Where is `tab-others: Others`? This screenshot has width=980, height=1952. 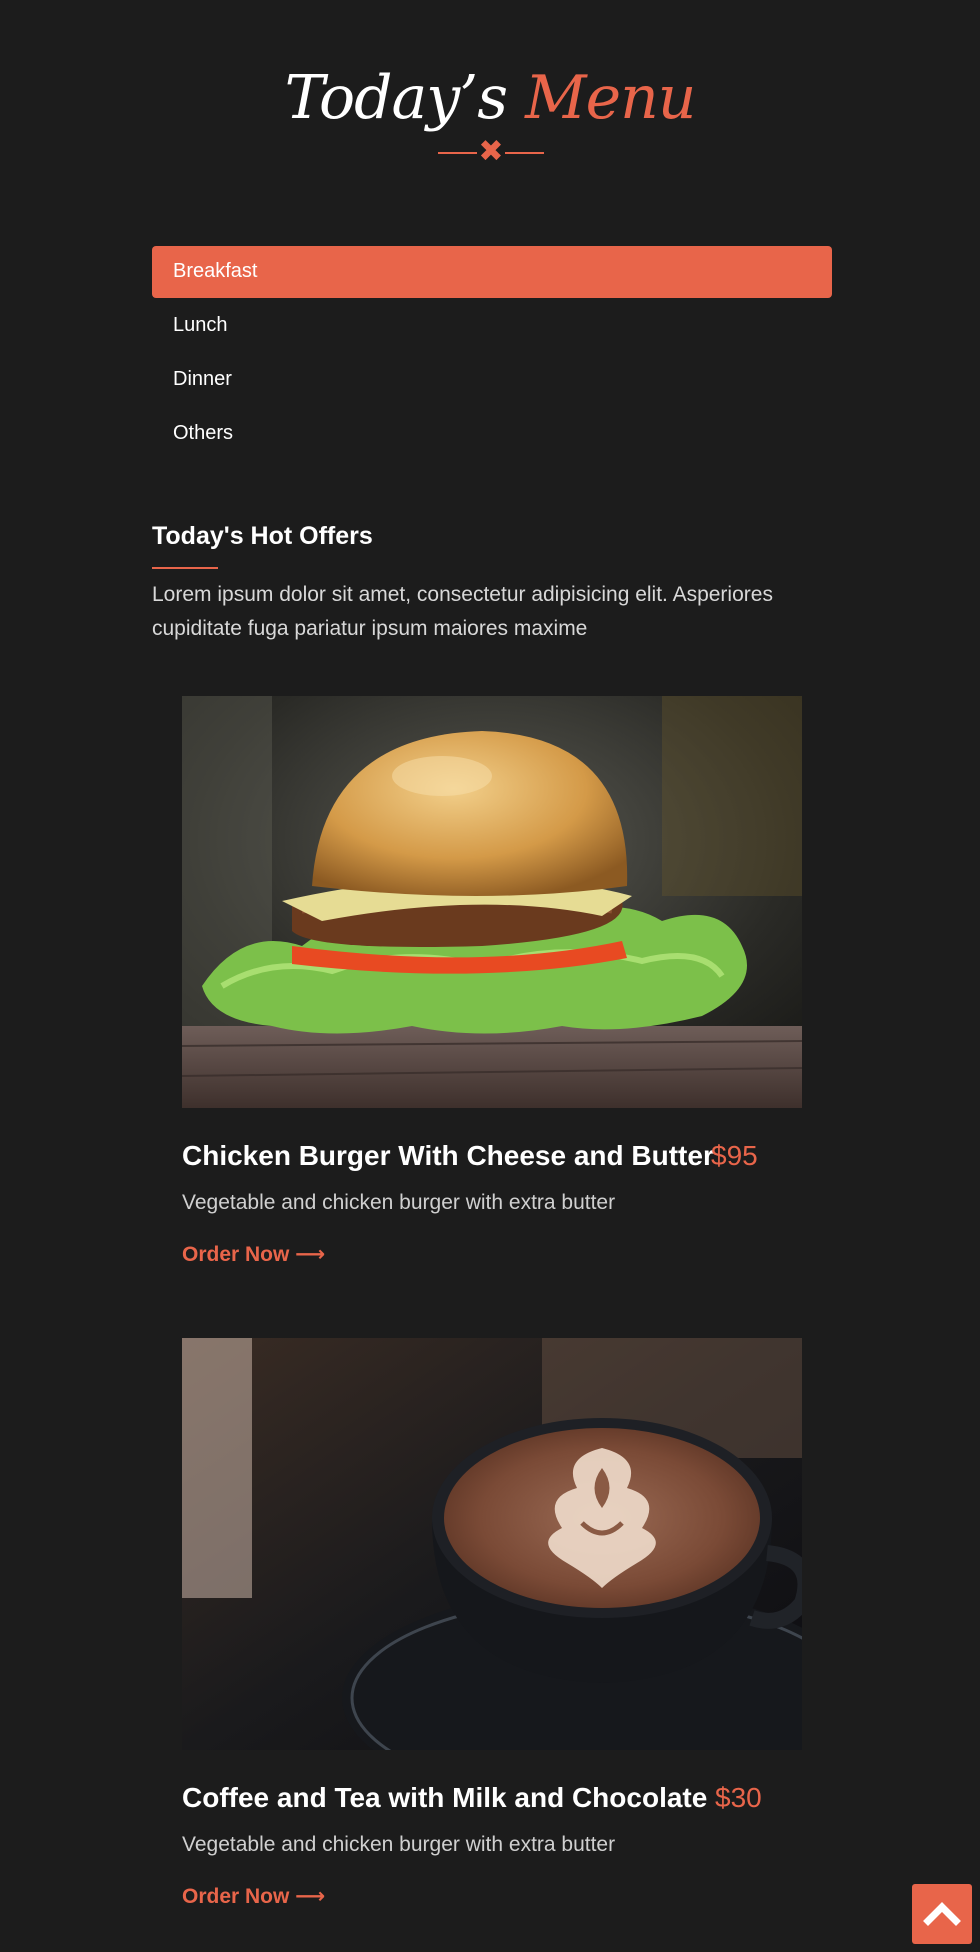 tab-others: Others is located at coordinates (492, 434).